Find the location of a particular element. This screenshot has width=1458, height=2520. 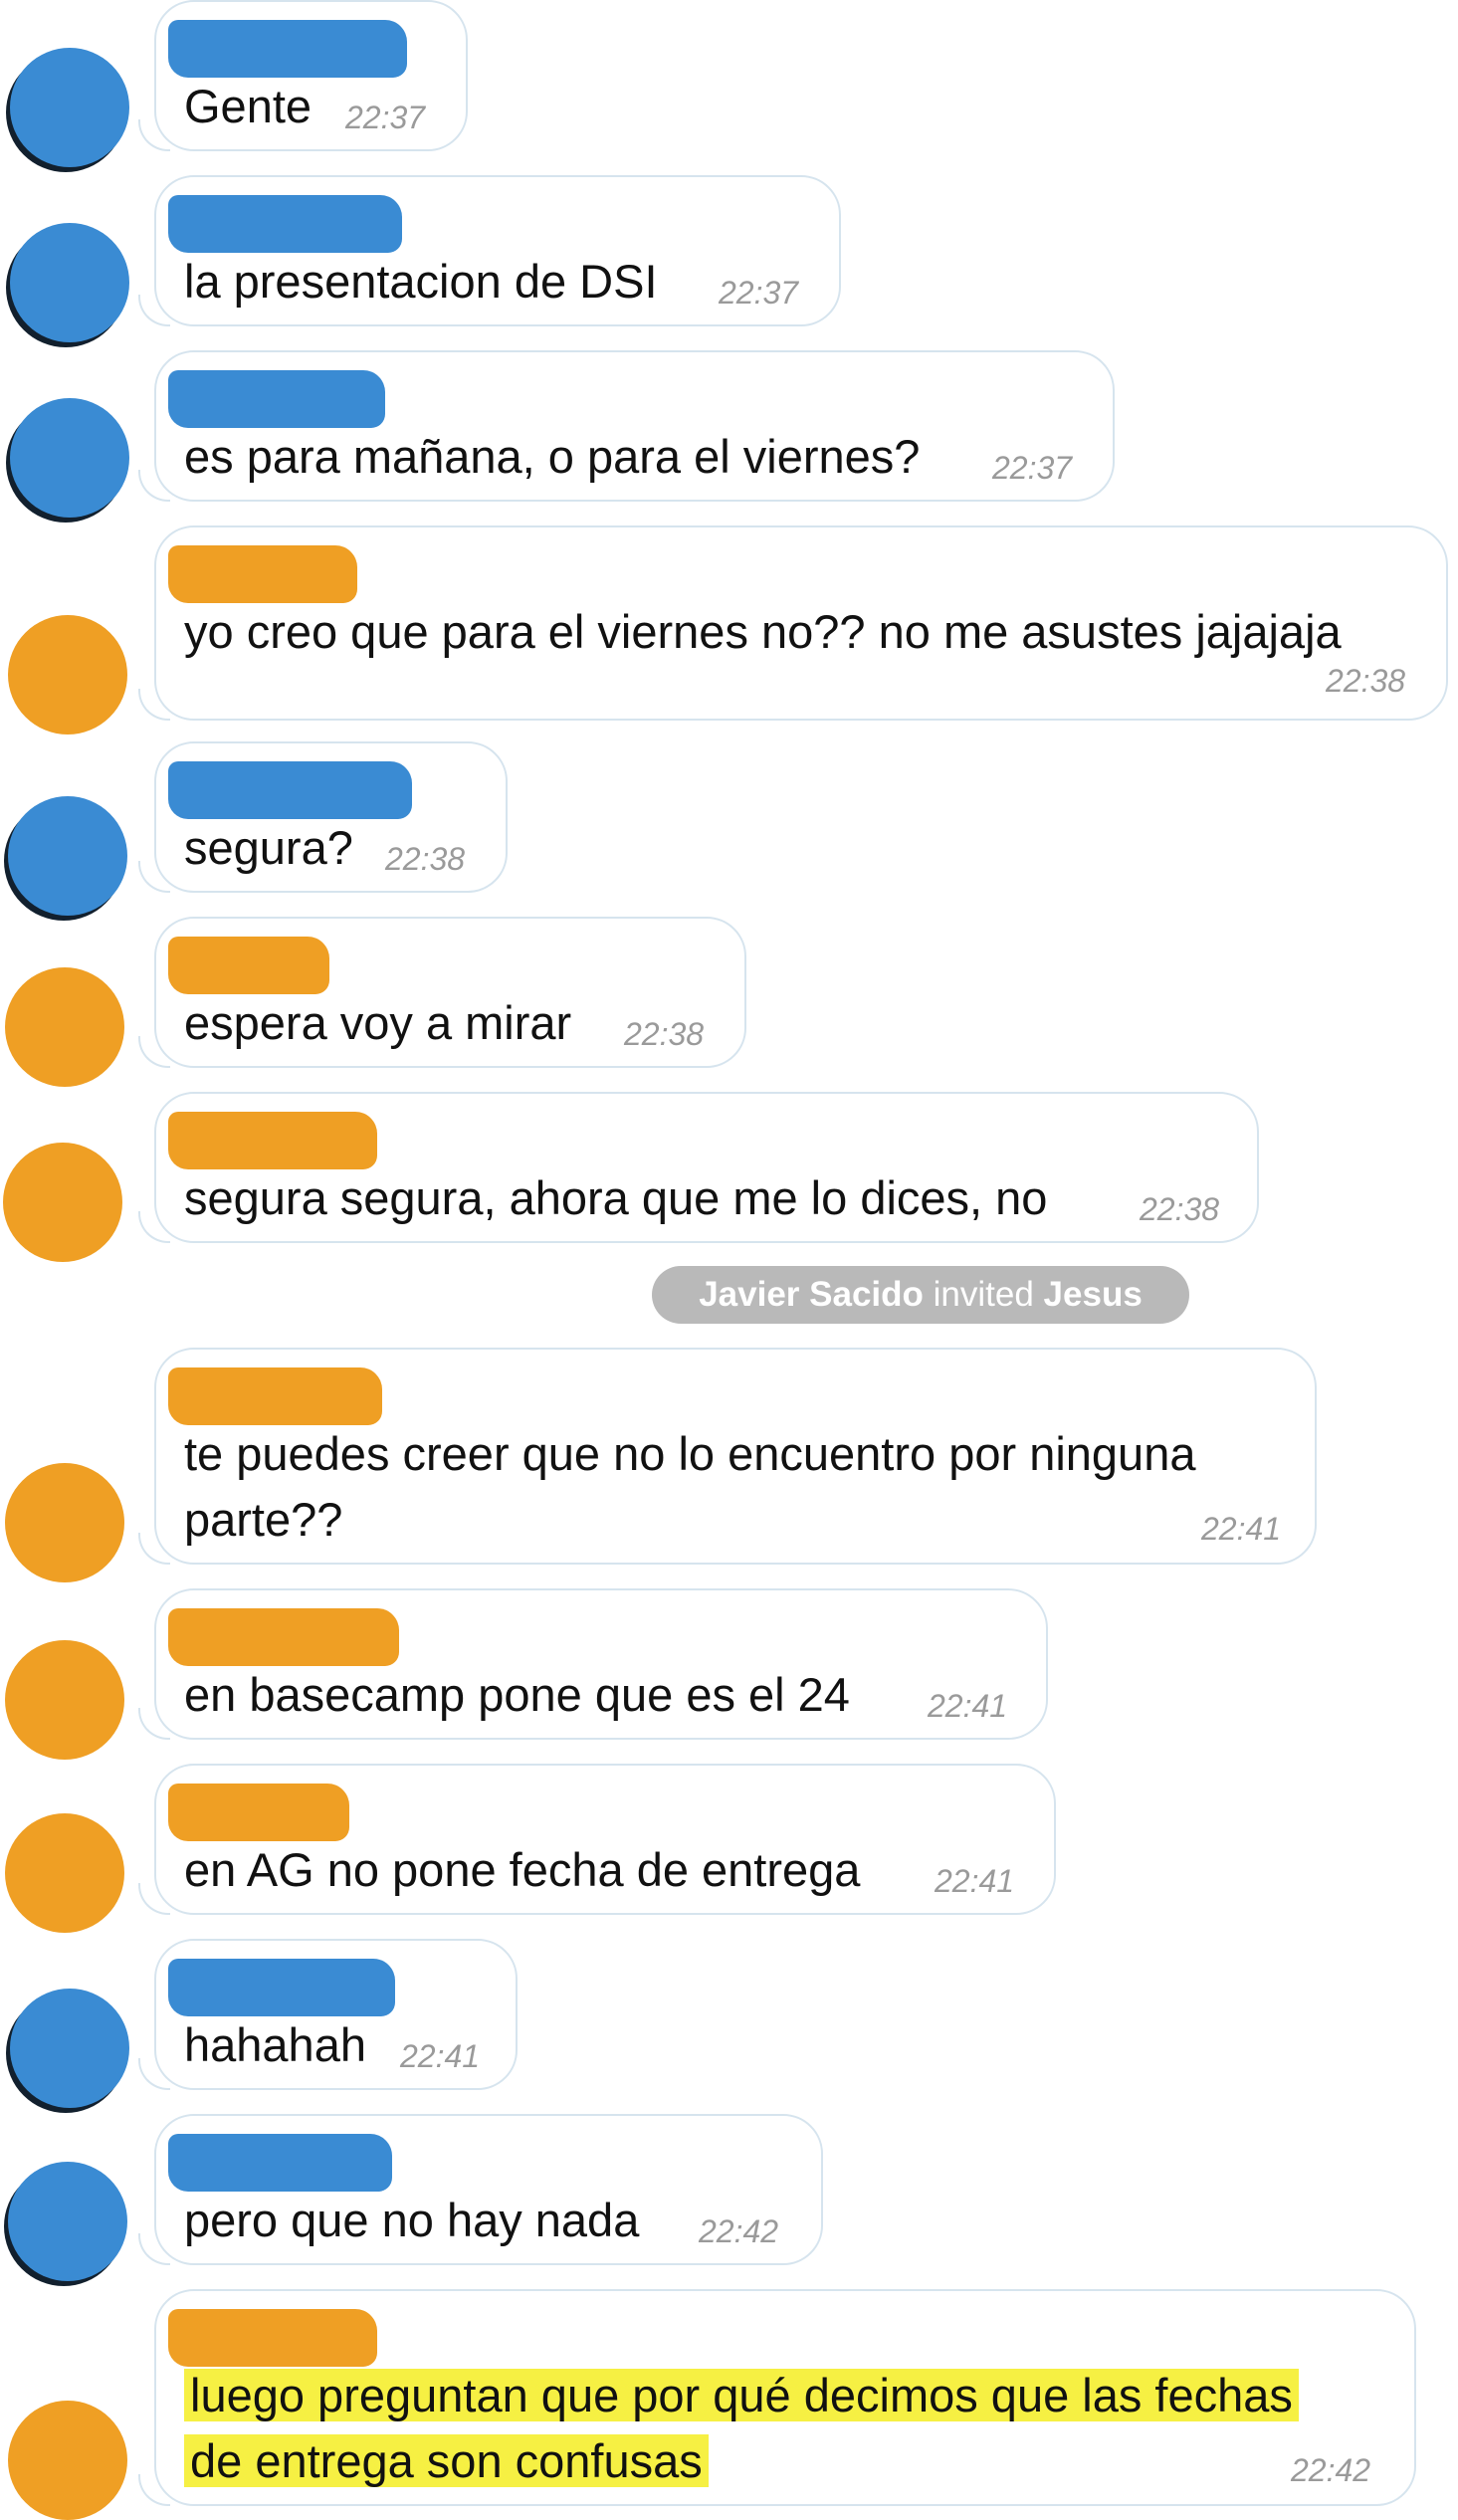

message-bubble: segura? 22:38 is located at coordinates (323, 817).